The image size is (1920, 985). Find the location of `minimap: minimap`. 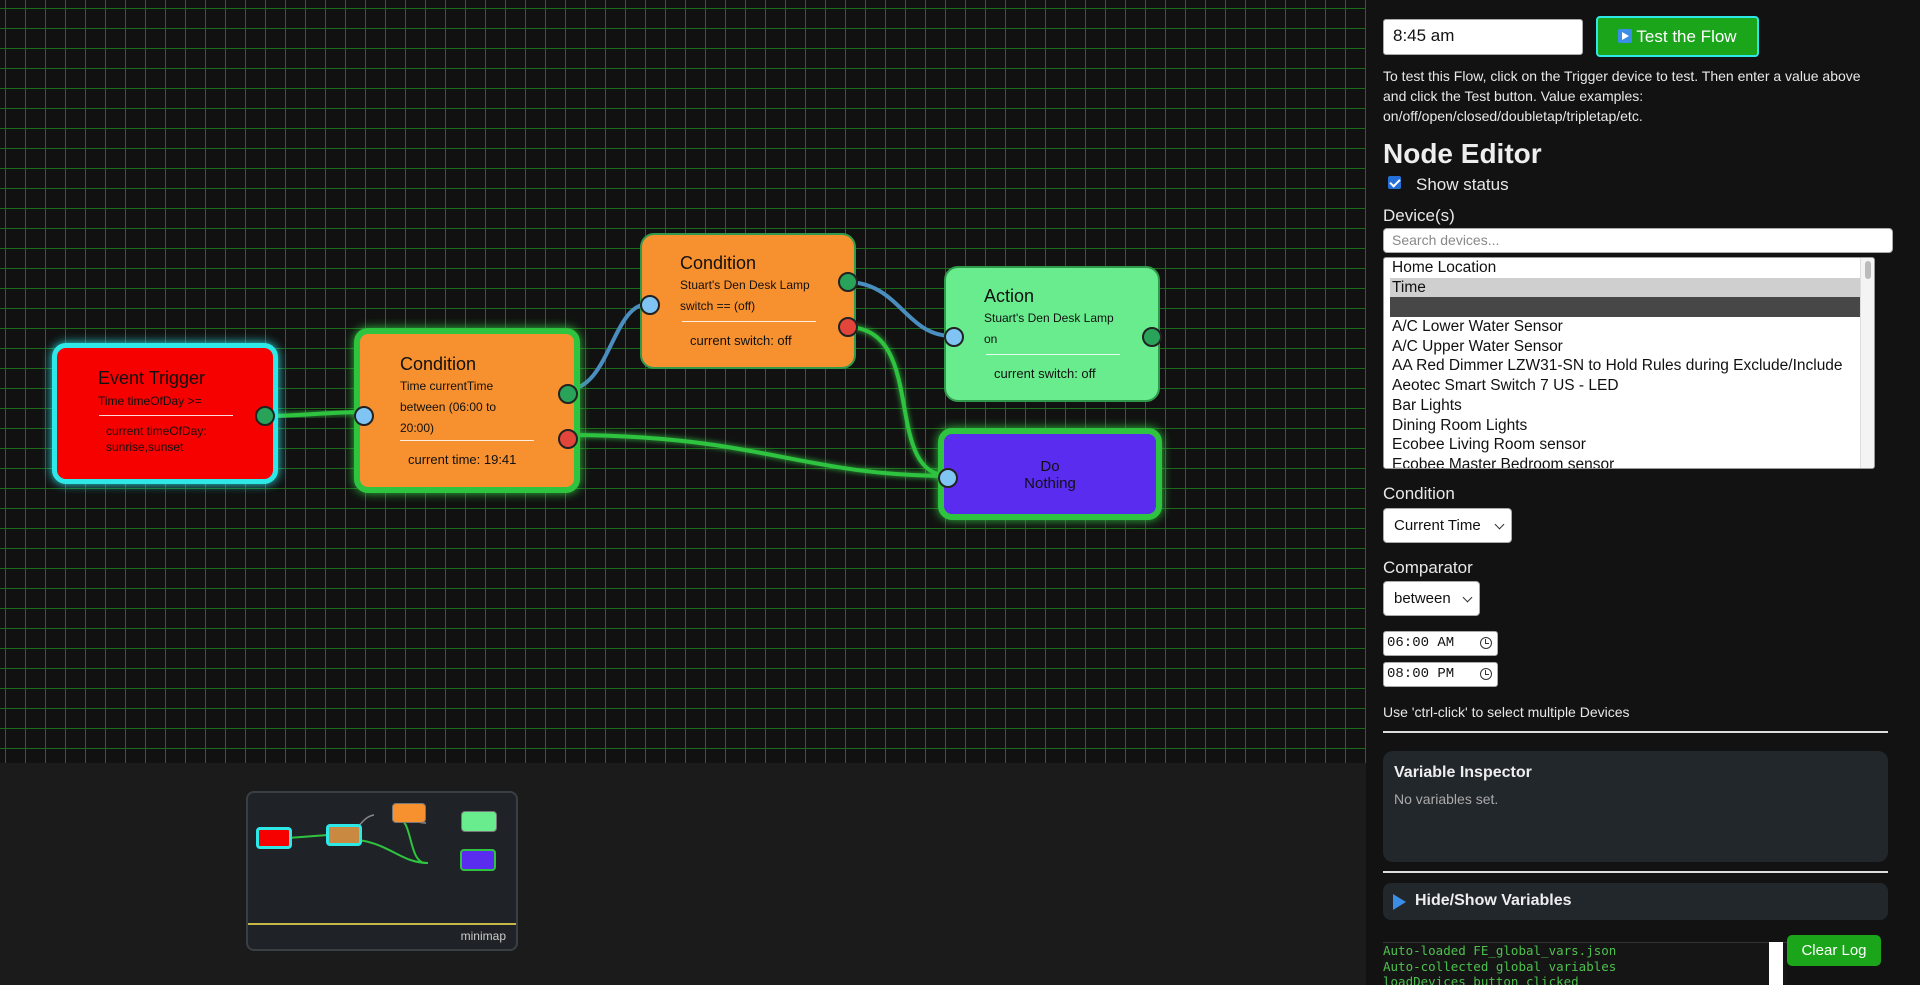

minimap: minimap is located at coordinates (382, 871).